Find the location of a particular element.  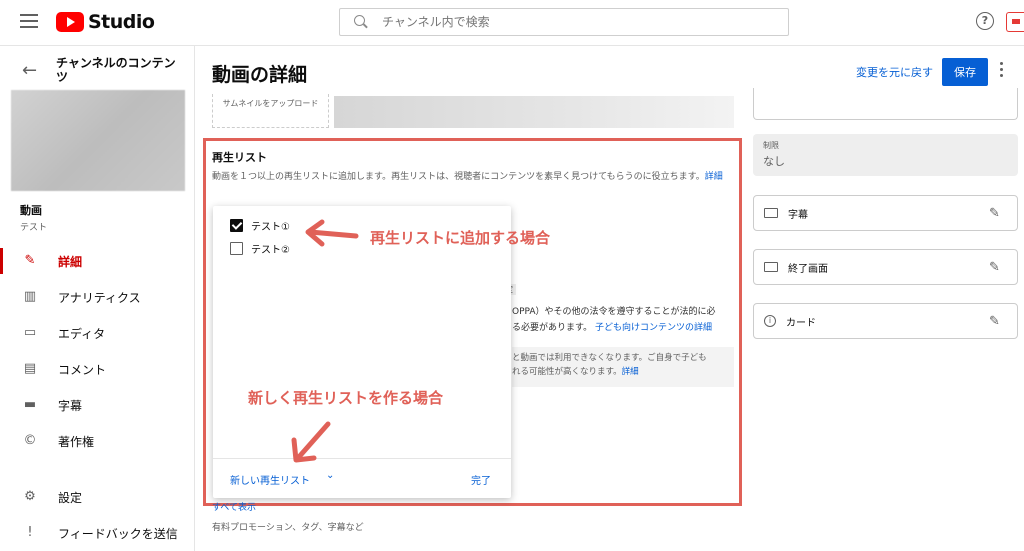

done-button: 完了 is located at coordinates (481, 479).